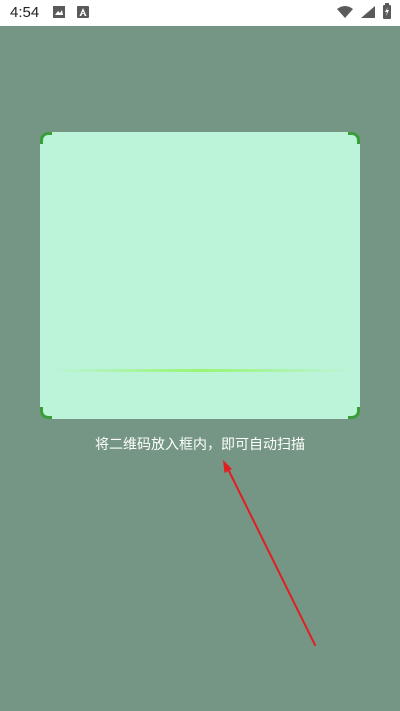  I want to click on battery-icon, so click(387, 13).